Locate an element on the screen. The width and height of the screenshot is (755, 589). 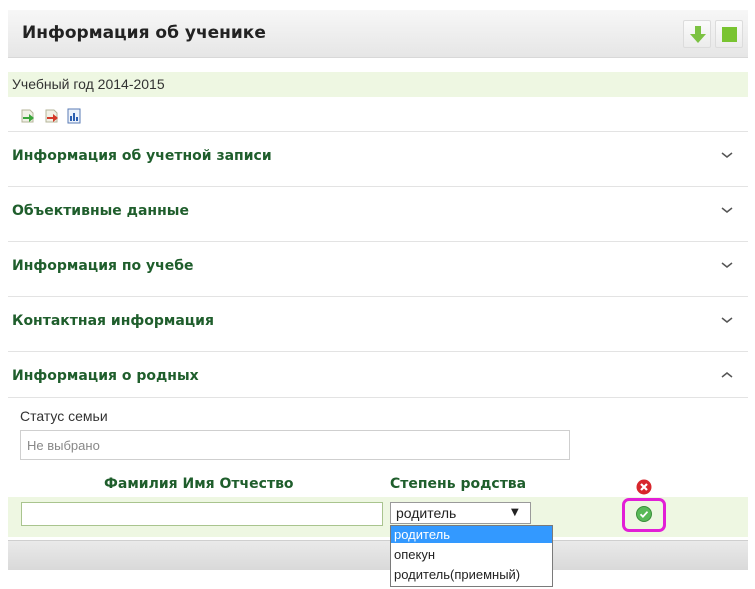
square-icon is located at coordinates (729, 34).